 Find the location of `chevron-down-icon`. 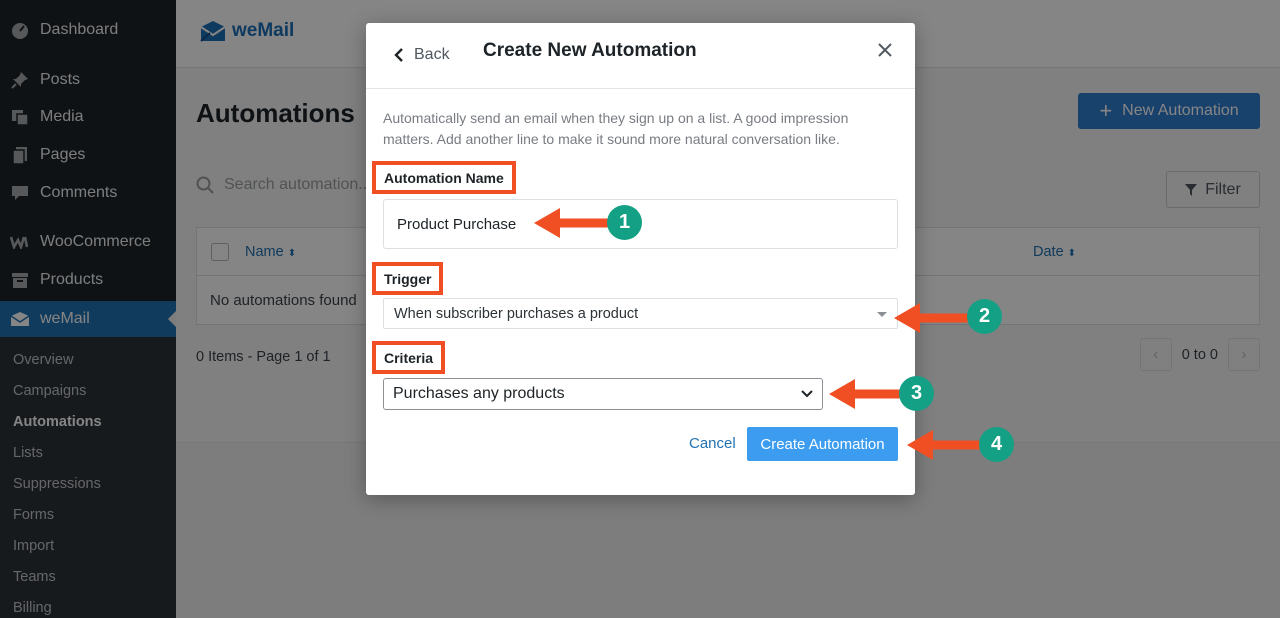

chevron-down-icon is located at coordinates (807, 394).